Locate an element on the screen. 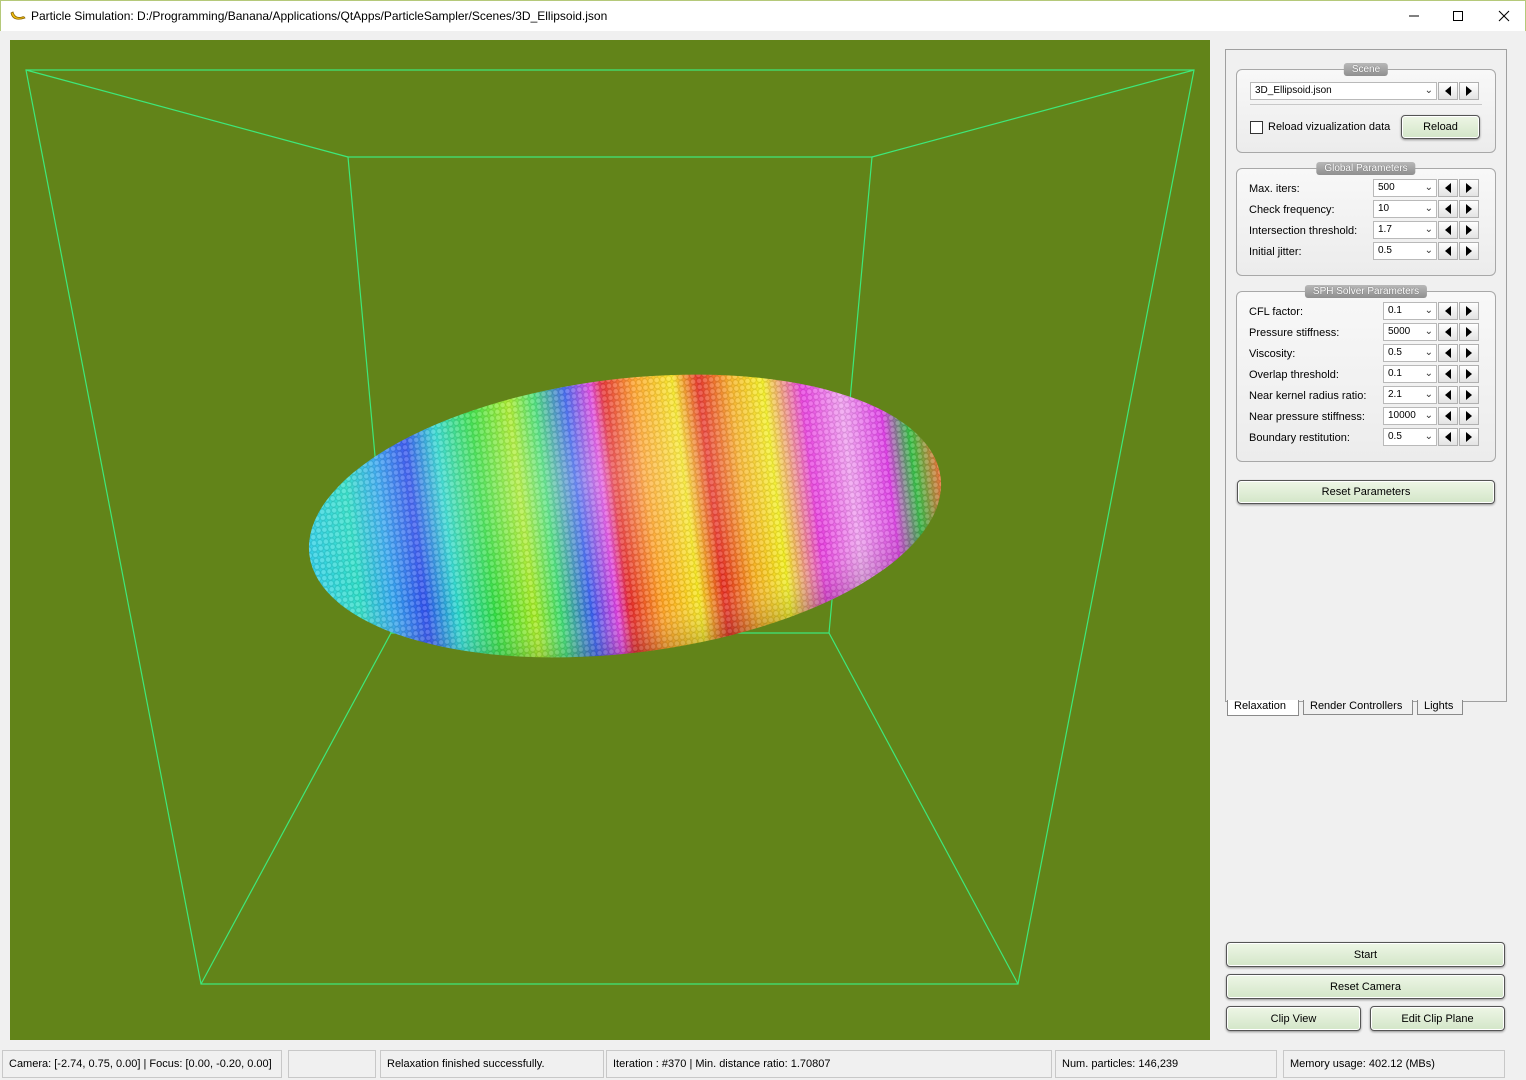 Image resolution: width=1526 pixels, height=1080 pixels. global-parameters-title: Global Parameters is located at coordinates (1366, 168).